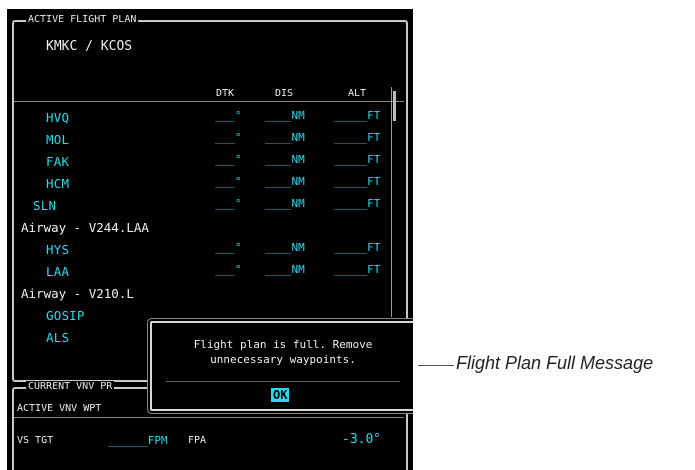  Describe the element at coordinates (70, 387) in the screenshot. I see `vnv-profile-title: CURRENT VNV PR` at that location.